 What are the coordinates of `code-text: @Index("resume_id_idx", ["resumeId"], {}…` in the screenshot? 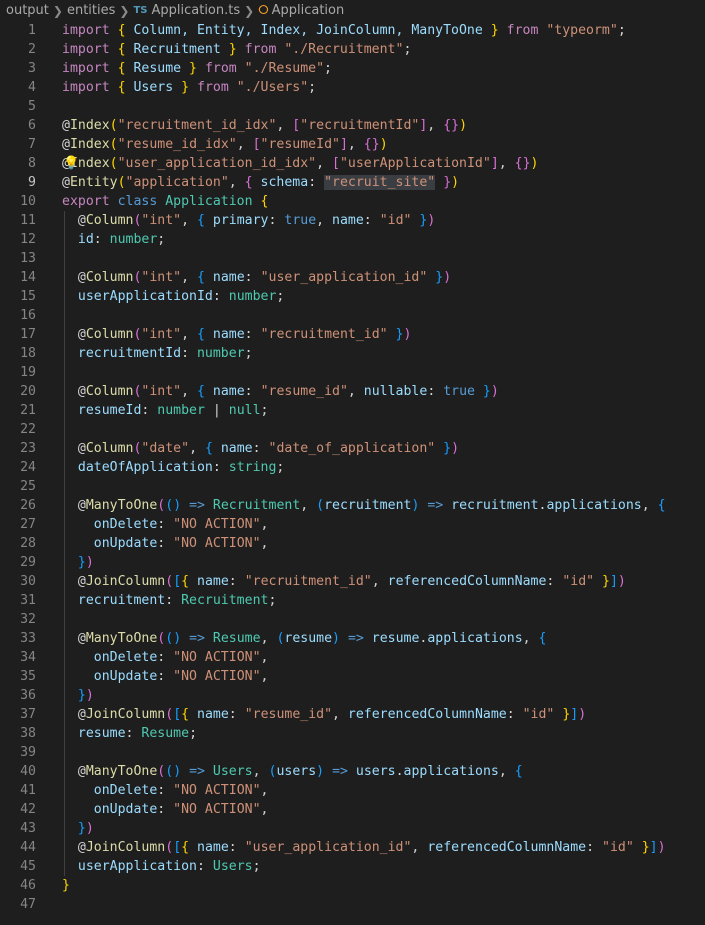 It's located at (212, 144).